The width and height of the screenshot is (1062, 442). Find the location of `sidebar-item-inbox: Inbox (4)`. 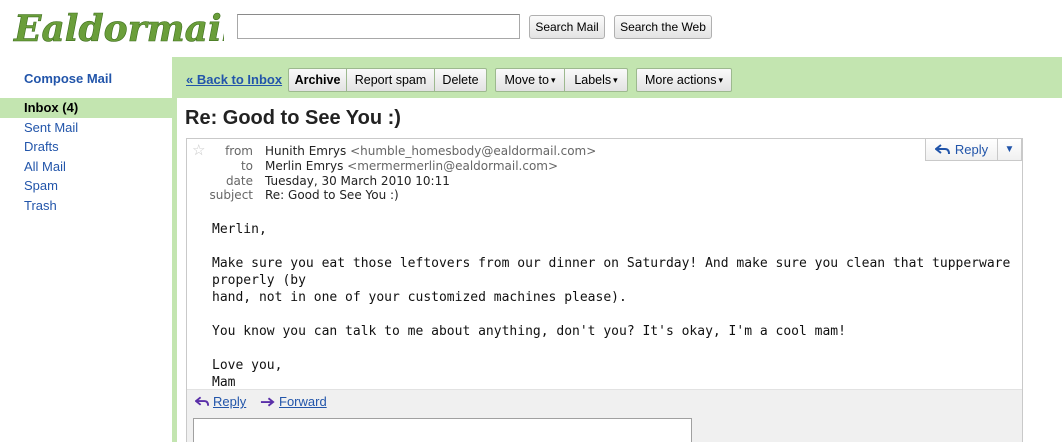

sidebar-item-inbox: Inbox (4) is located at coordinates (86, 108).